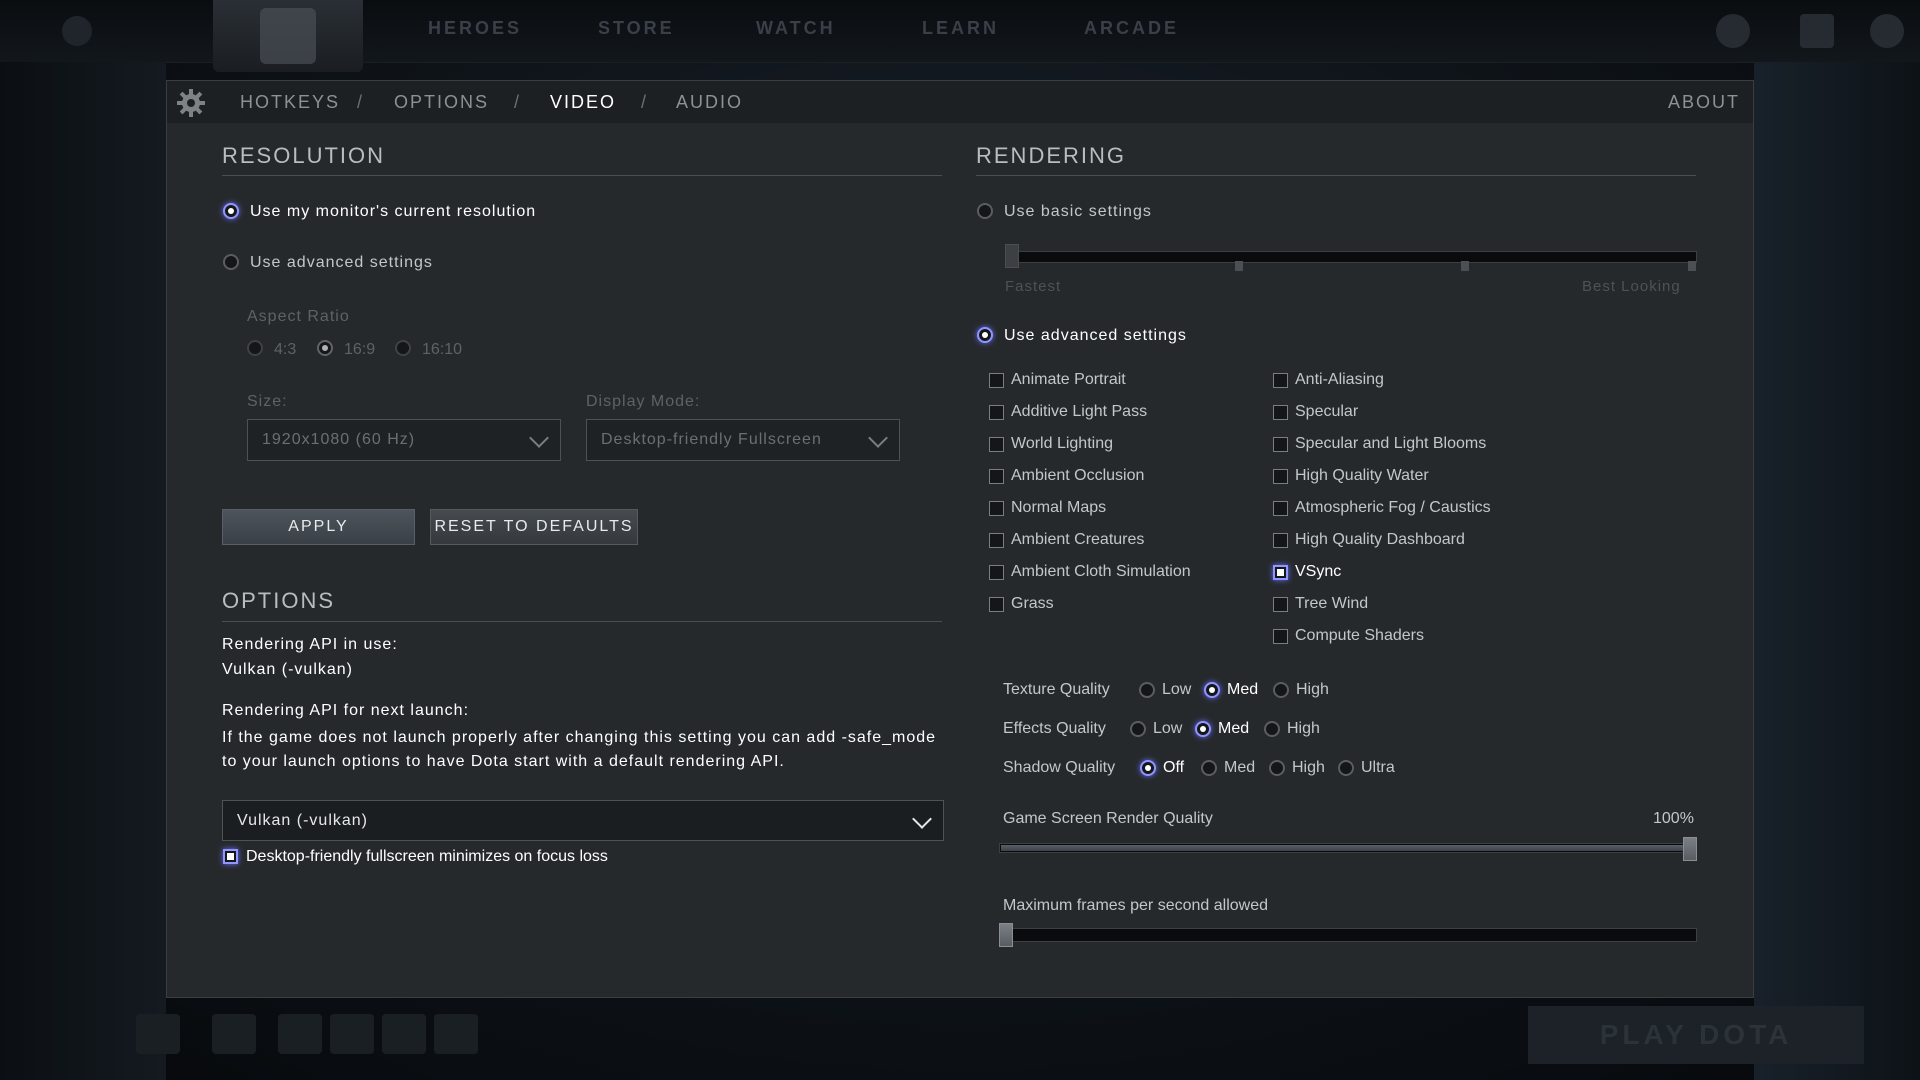 The width and height of the screenshot is (1920, 1080). Describe the element at coordinates (996, 540) in the screenshot. I see `ambient-creatures-checkbox` at that location.